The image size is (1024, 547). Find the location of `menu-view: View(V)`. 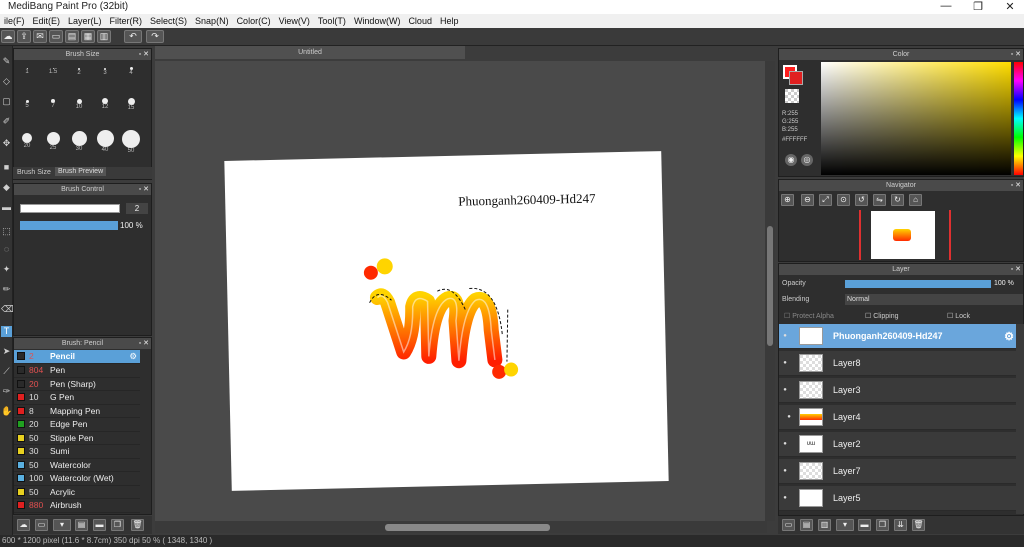

menu-view: View(V) is located at coordinates (294, 21).